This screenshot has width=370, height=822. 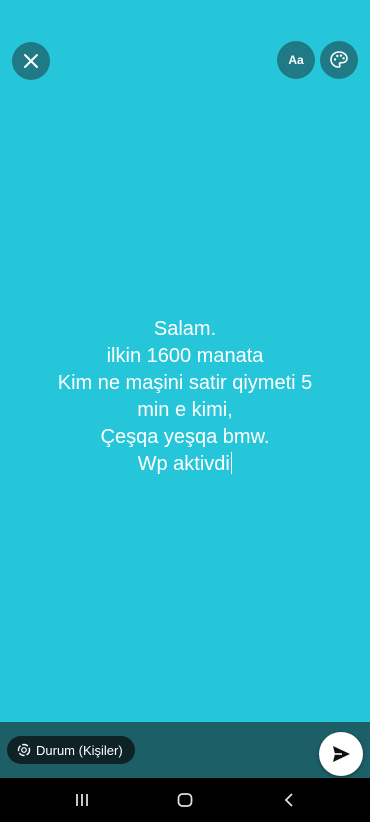 I want to click on compose-footer: Durum (Kişiler), so click(x=185, y=750).